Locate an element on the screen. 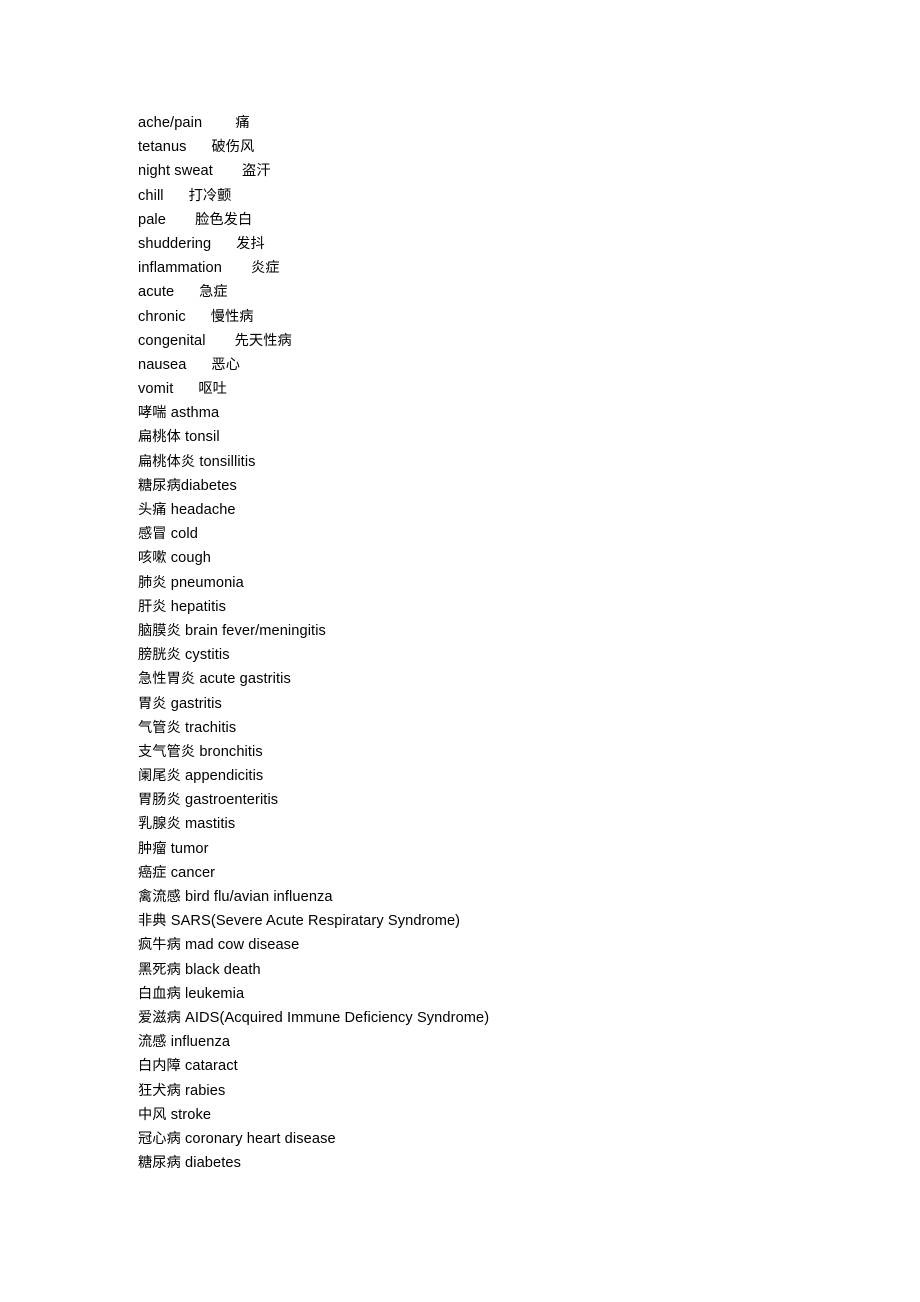 Image resolution: width=920 pixels, height=1302 pixels. entry-term-chinese: 打冷颤 is located at coordinates (210, 195).